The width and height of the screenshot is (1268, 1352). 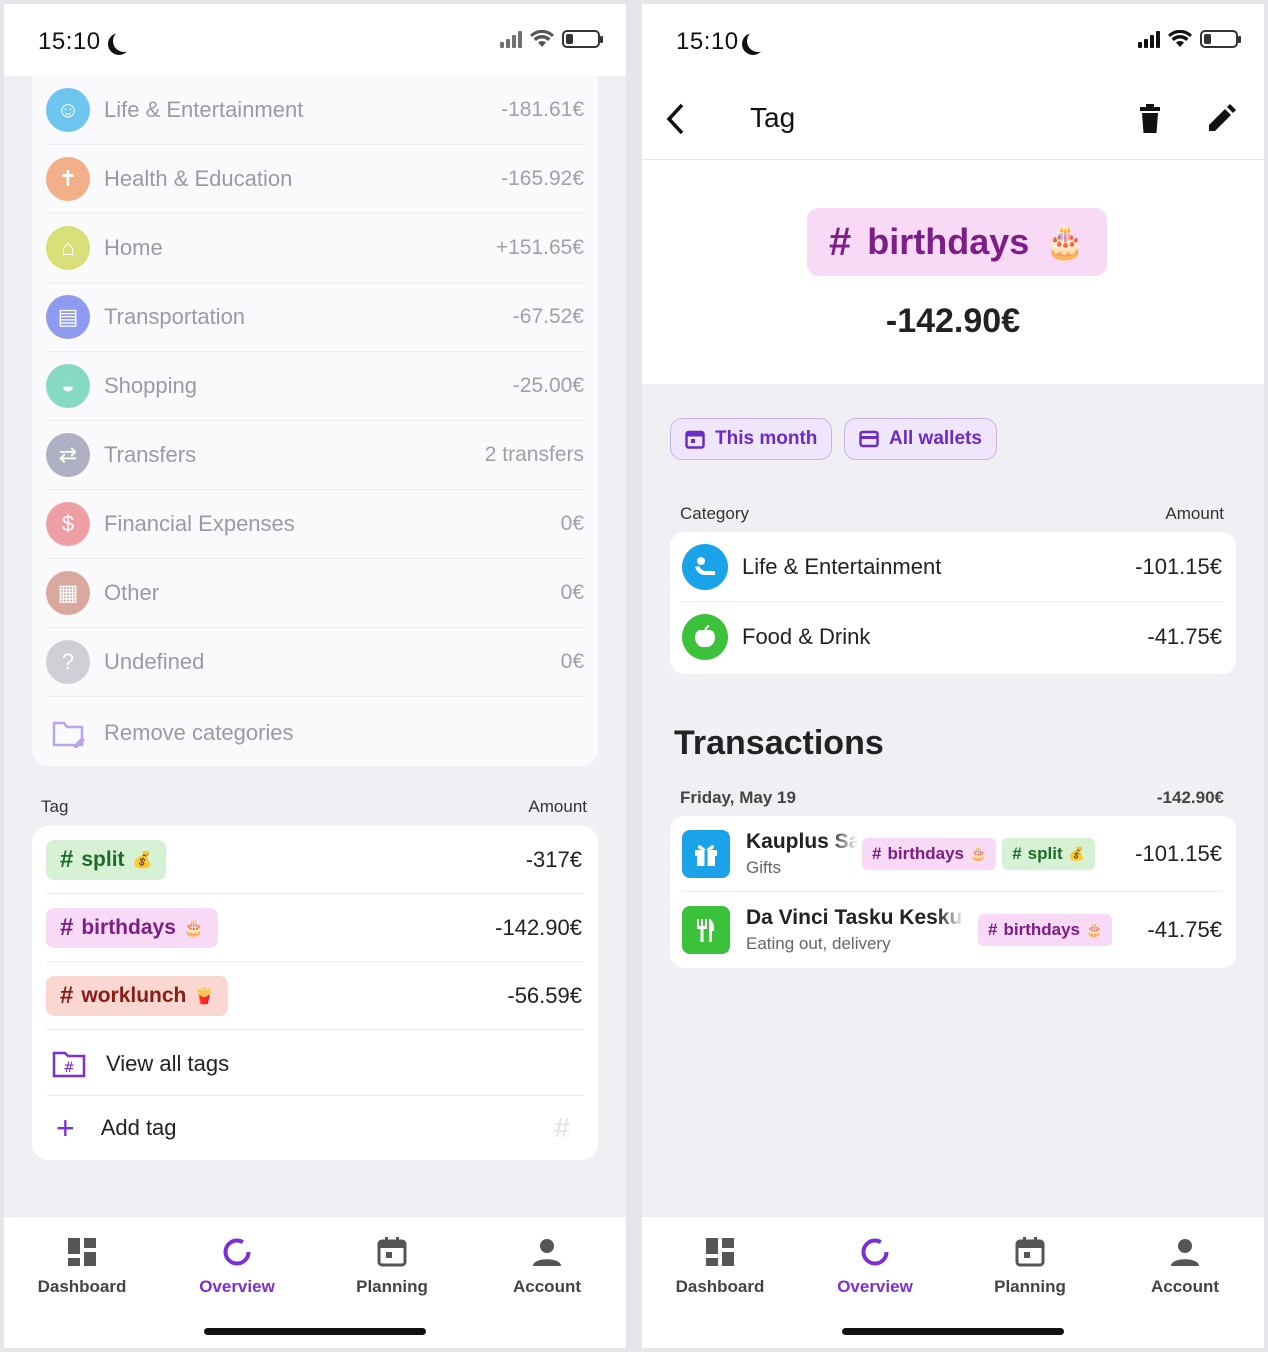 What do you see at coordinates (204, 996) in the screenshot?
I see `tag-emoji: 🍟` at bounding box center [204, 996].